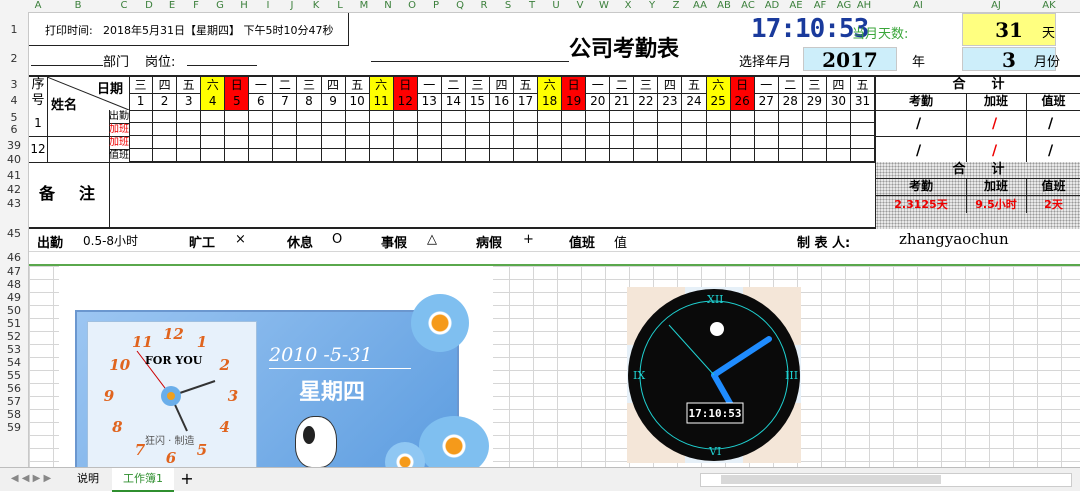 This screenshot has width=1080, height=492. I want to click on column-header-p: P, so click(436, 6).